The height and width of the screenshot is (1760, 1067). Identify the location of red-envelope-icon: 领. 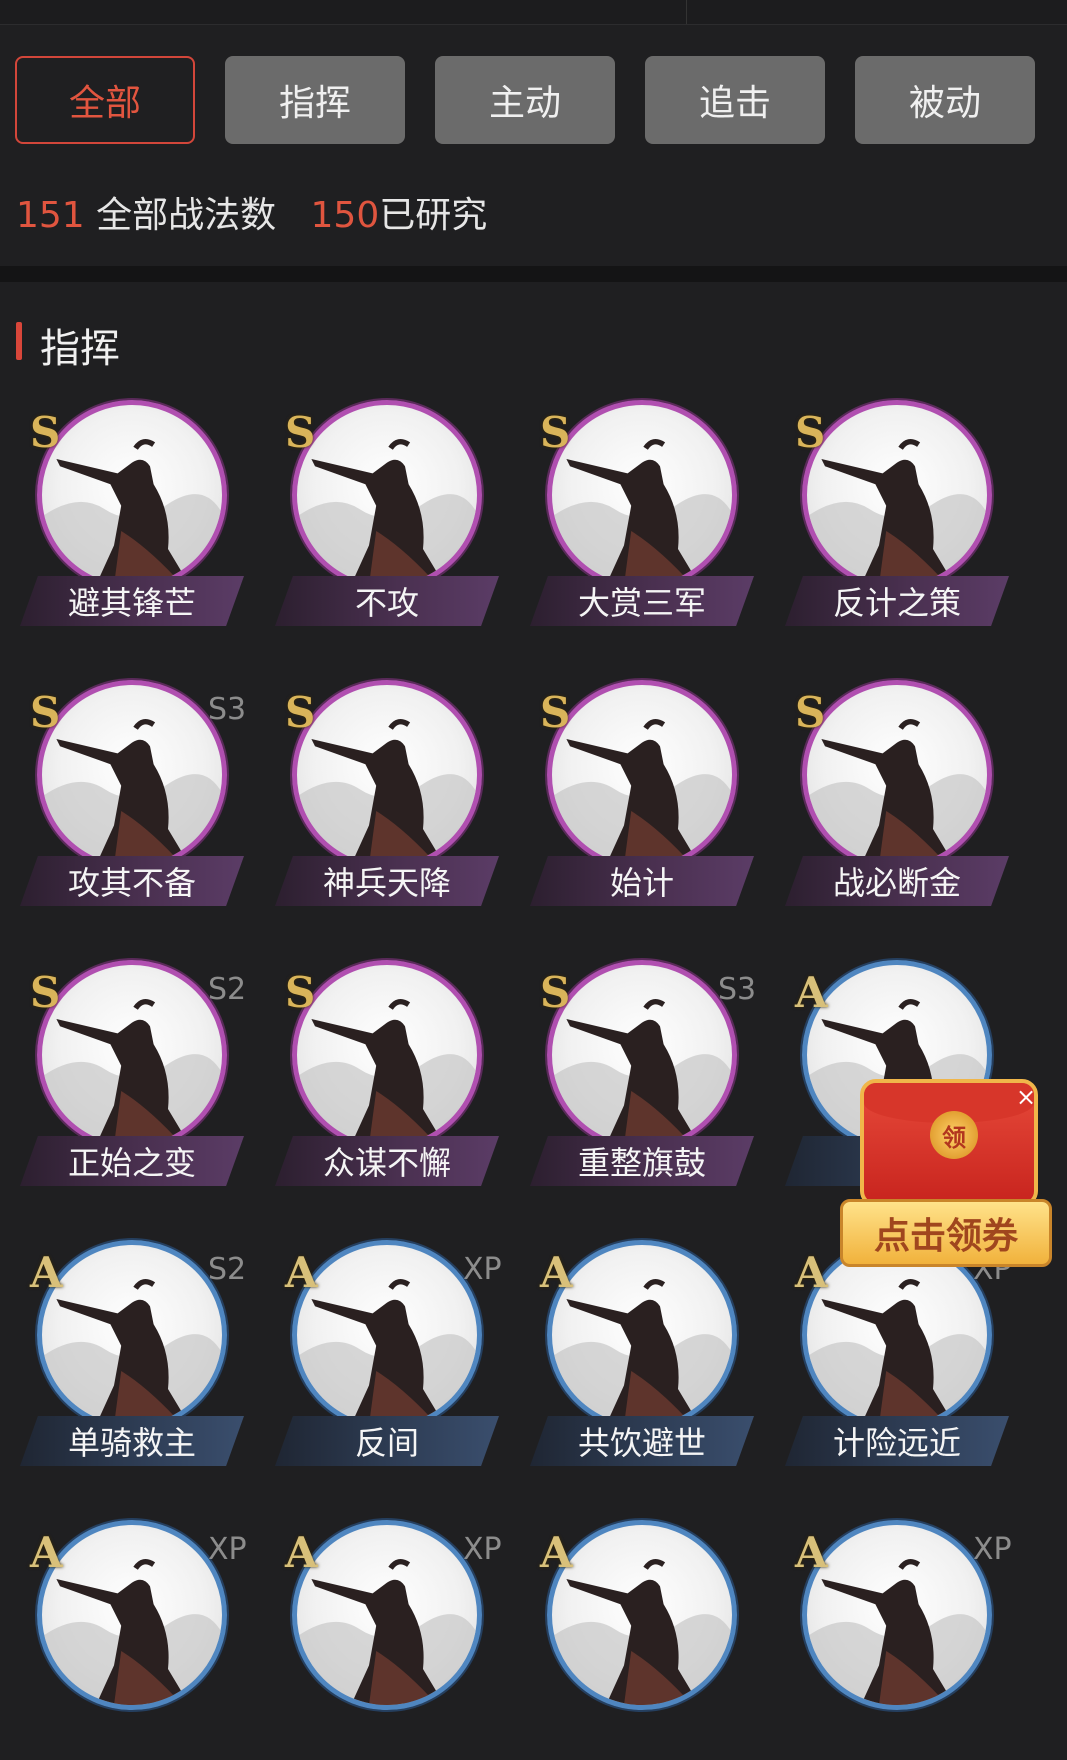
(949, 1143).